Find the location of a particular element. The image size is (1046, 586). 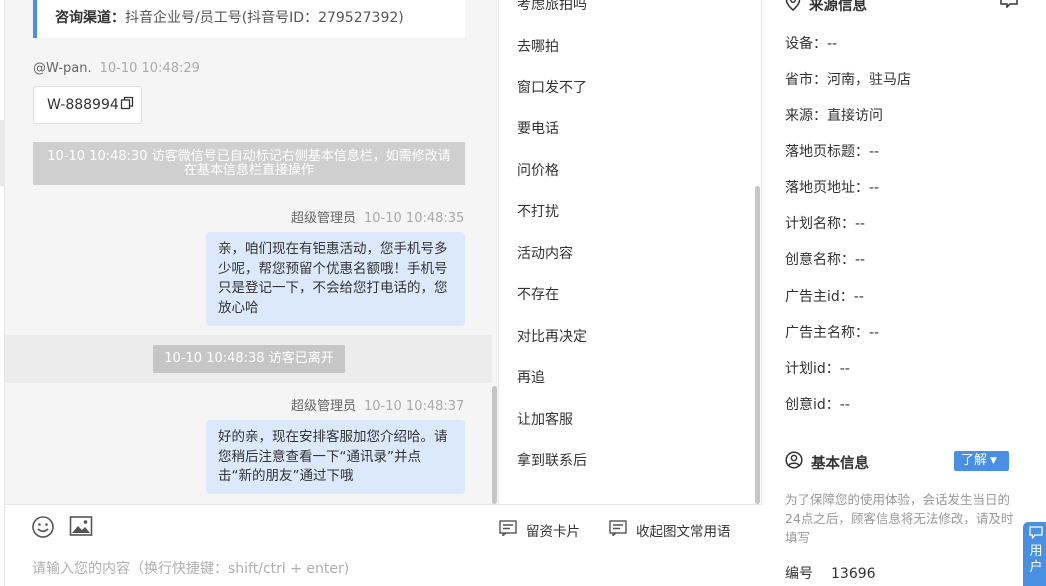

quick-reply-item: 窗口发不了 is located at coordinates (552, 87).